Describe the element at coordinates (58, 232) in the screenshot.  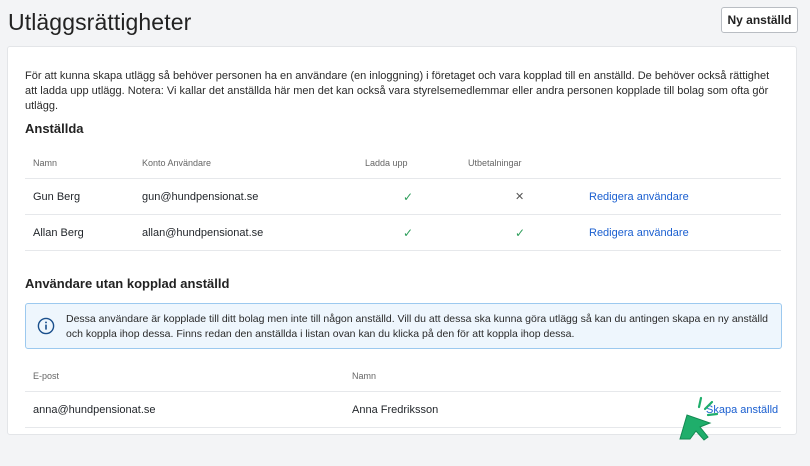
I see `employee-name: Allan Berg` at that location.